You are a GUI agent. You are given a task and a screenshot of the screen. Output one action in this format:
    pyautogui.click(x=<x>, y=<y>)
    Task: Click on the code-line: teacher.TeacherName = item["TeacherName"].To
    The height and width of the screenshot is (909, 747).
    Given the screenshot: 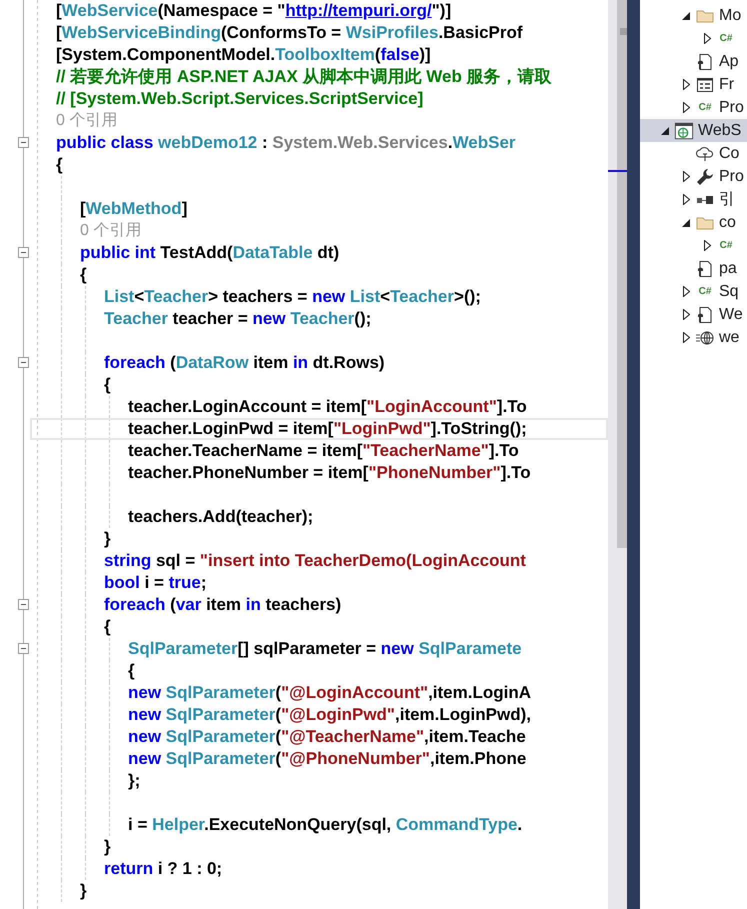 What is the action you would take?
    pyautogui.click(x=323, y=451)
    